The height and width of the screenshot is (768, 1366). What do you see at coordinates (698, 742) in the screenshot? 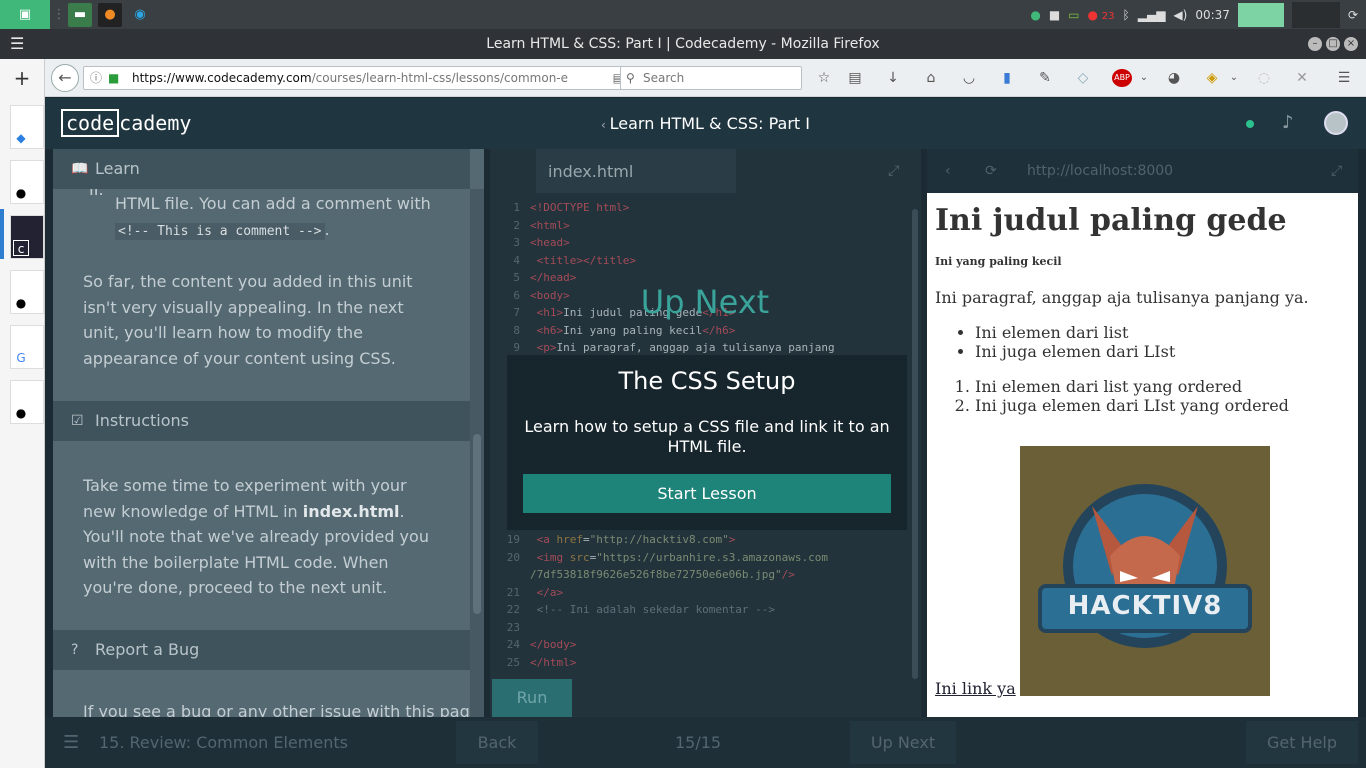
I see `lesson-progress: 15/15` at bounding box center [698, 742].